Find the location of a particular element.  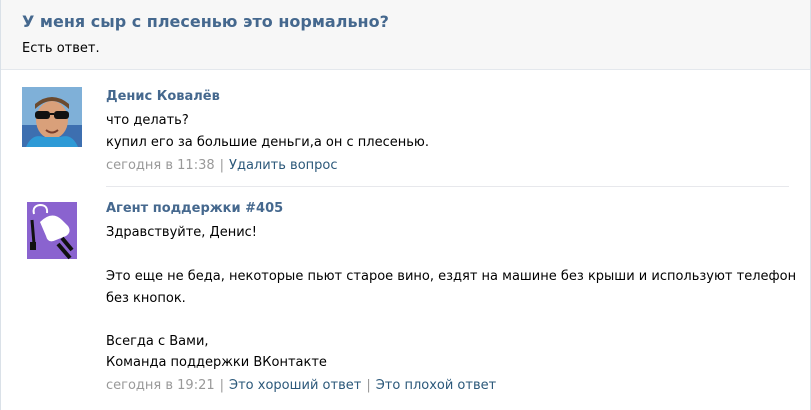

user-avatar is located at coordinates (52, 117).